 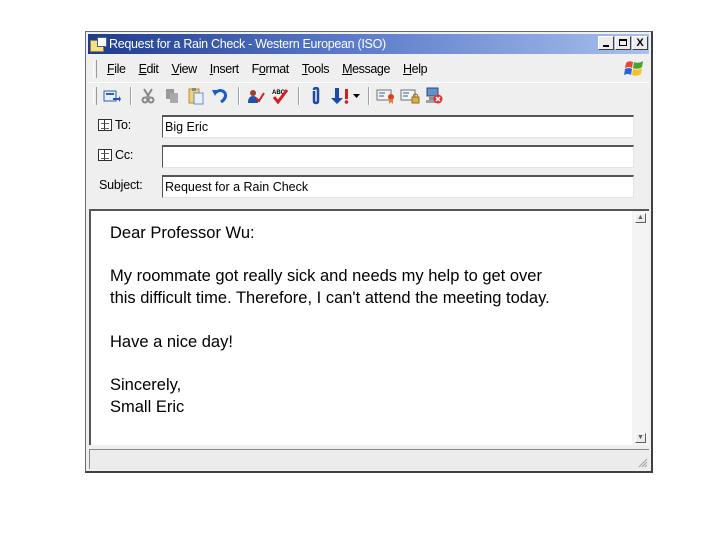 I want to click on new-message-icon, so click(x=98, y=44).